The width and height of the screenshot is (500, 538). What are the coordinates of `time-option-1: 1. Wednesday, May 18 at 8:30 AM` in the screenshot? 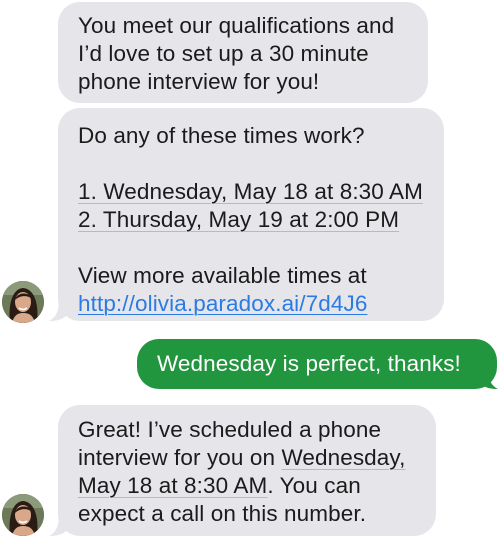 It's located at (250, 191).